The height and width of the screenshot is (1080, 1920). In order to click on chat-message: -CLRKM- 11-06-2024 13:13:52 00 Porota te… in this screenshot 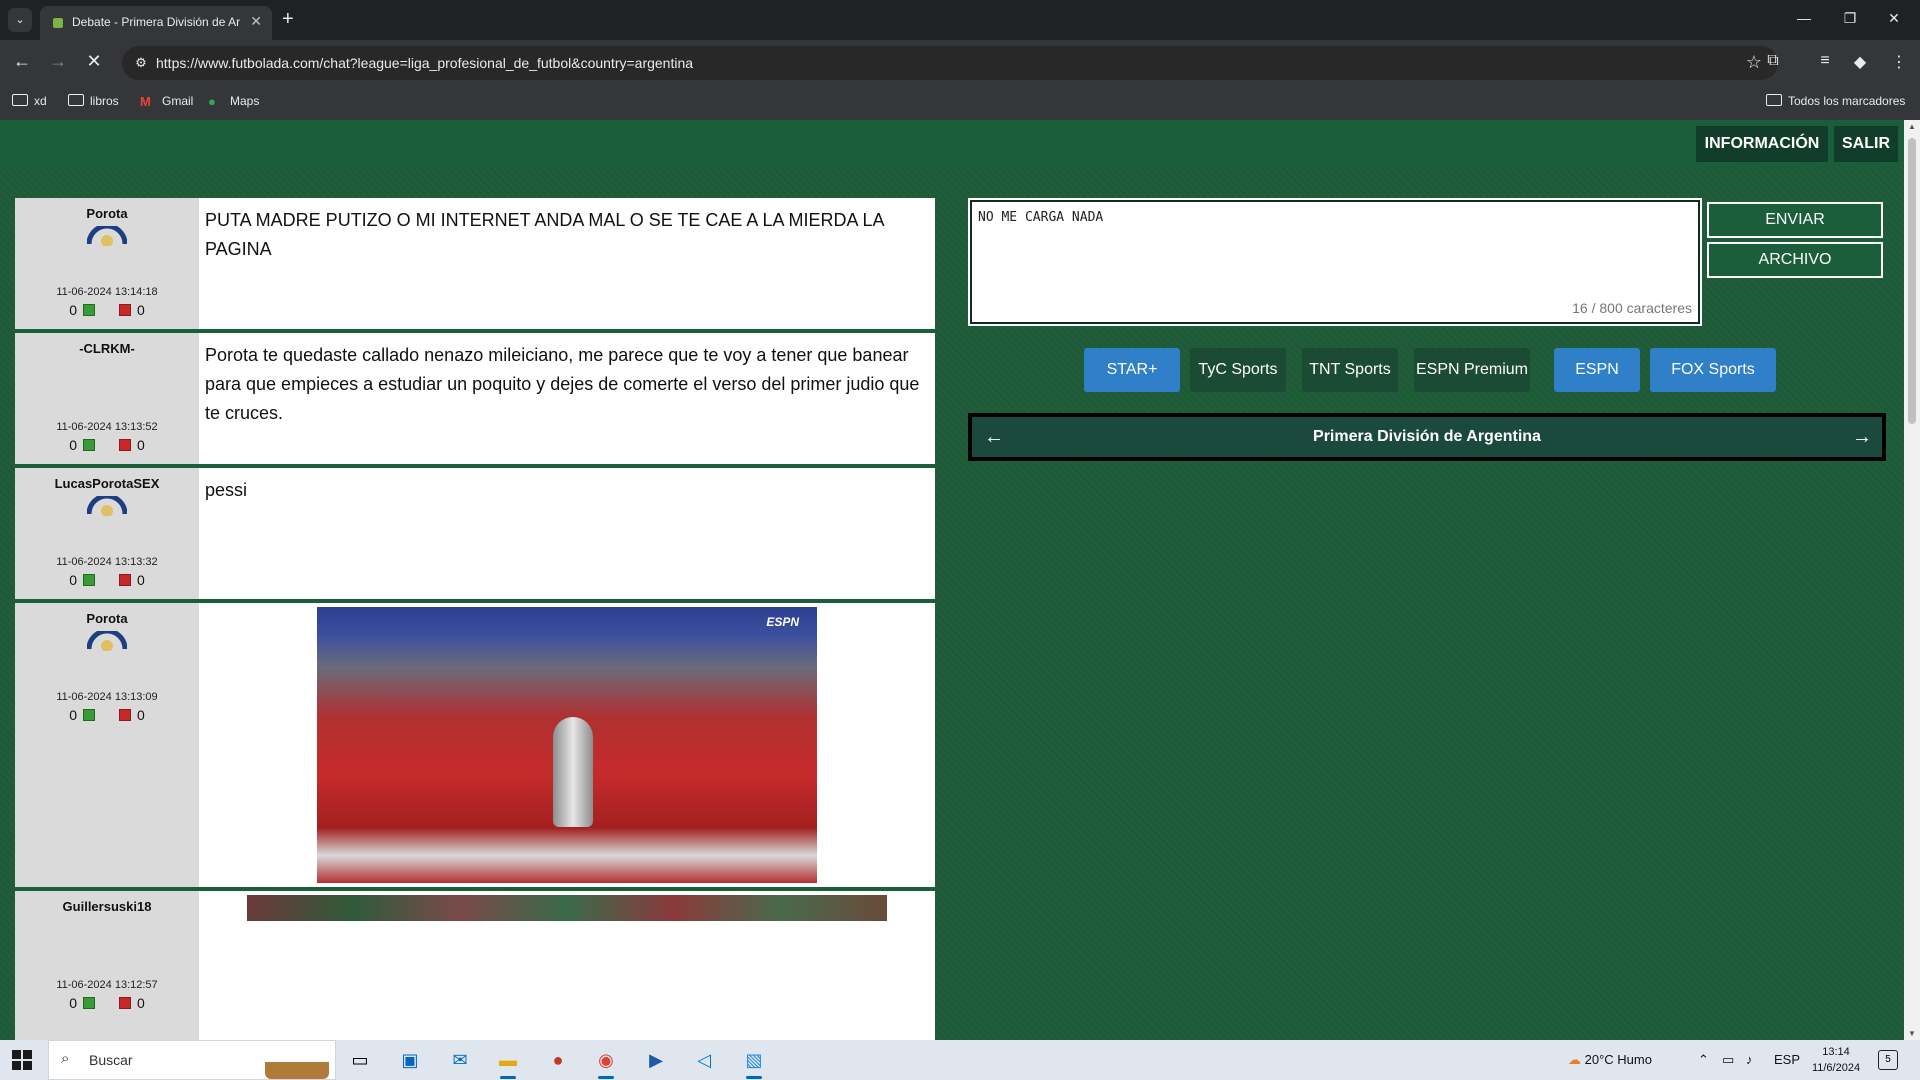, I will do `click(475, 400)`.